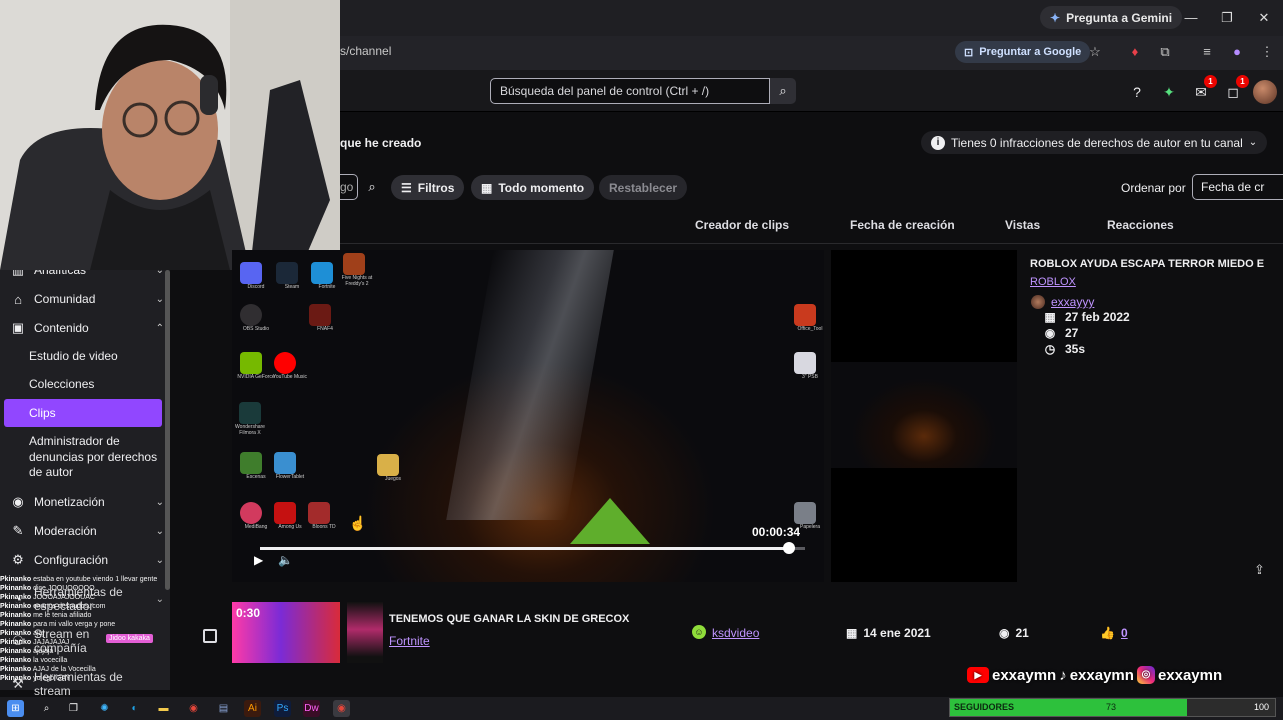 Image resolution: width=1283 pixels, height=720 pixels. I want to click on url-text: s/channel, so click(365, 51).